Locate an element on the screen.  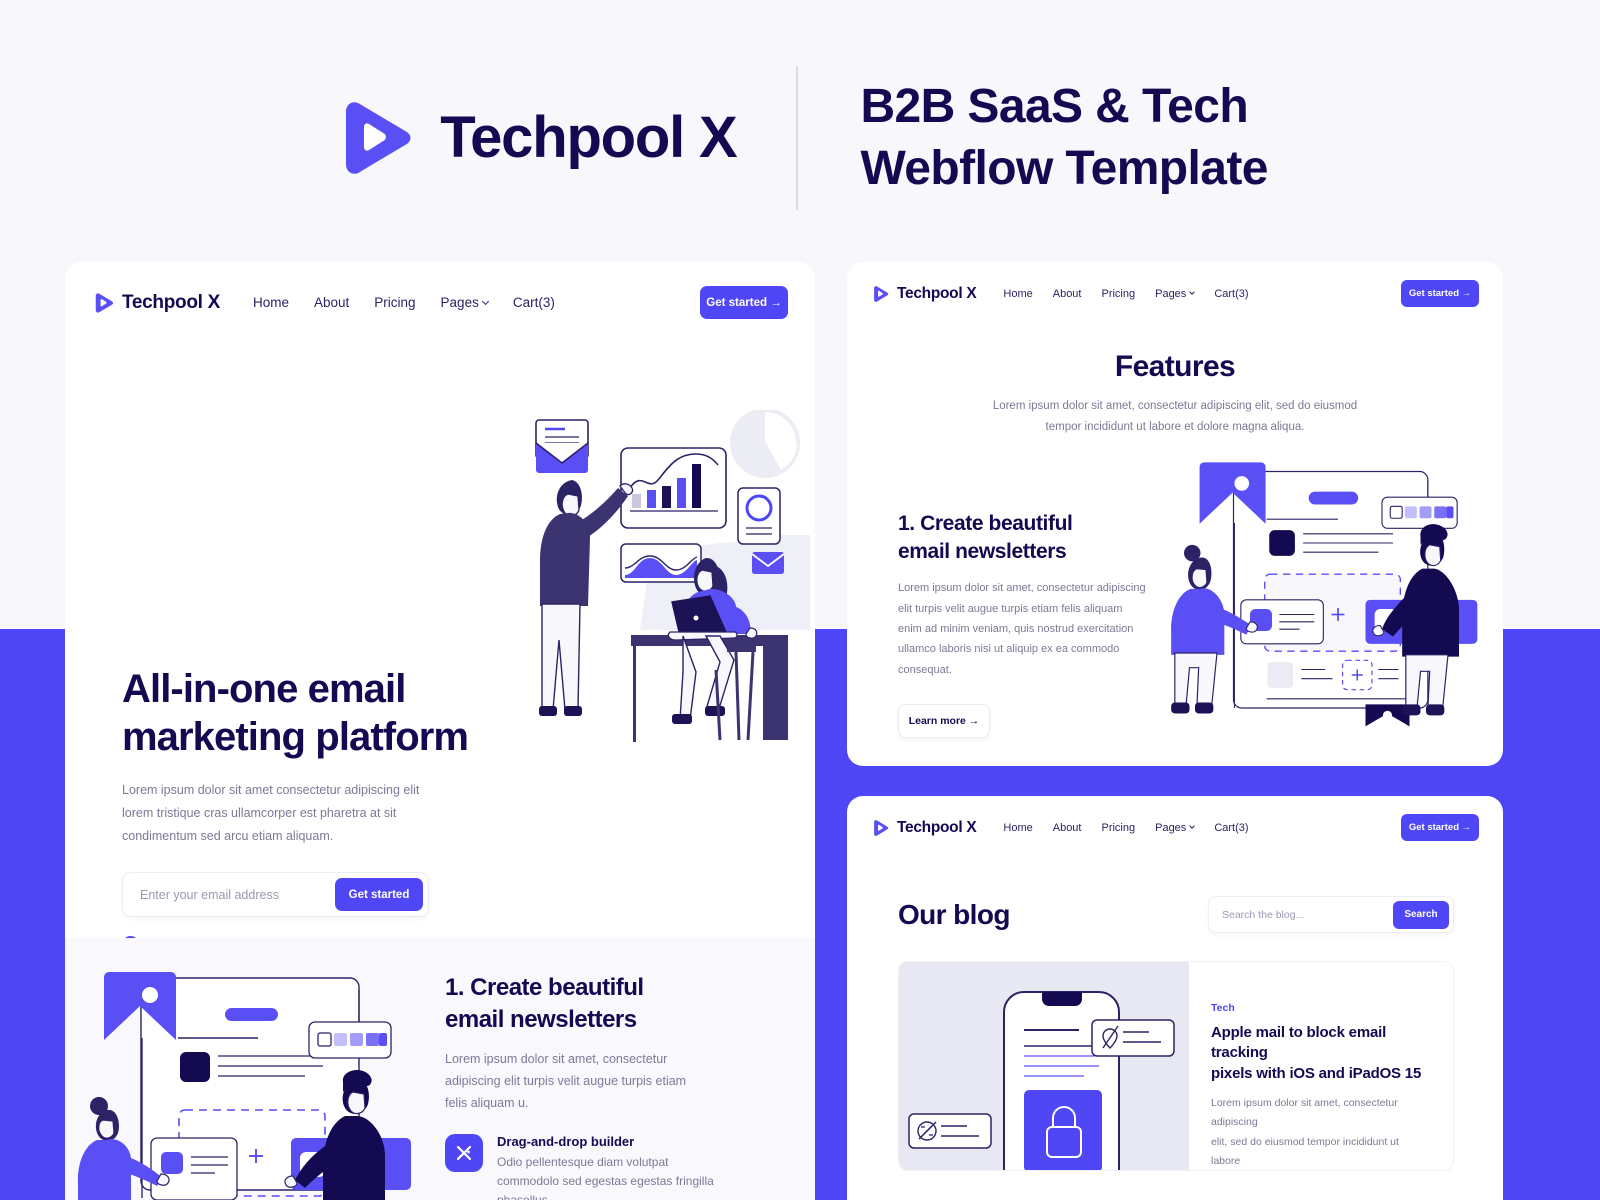
blog-search-bar: Search is located at coordinates (1331, 914).